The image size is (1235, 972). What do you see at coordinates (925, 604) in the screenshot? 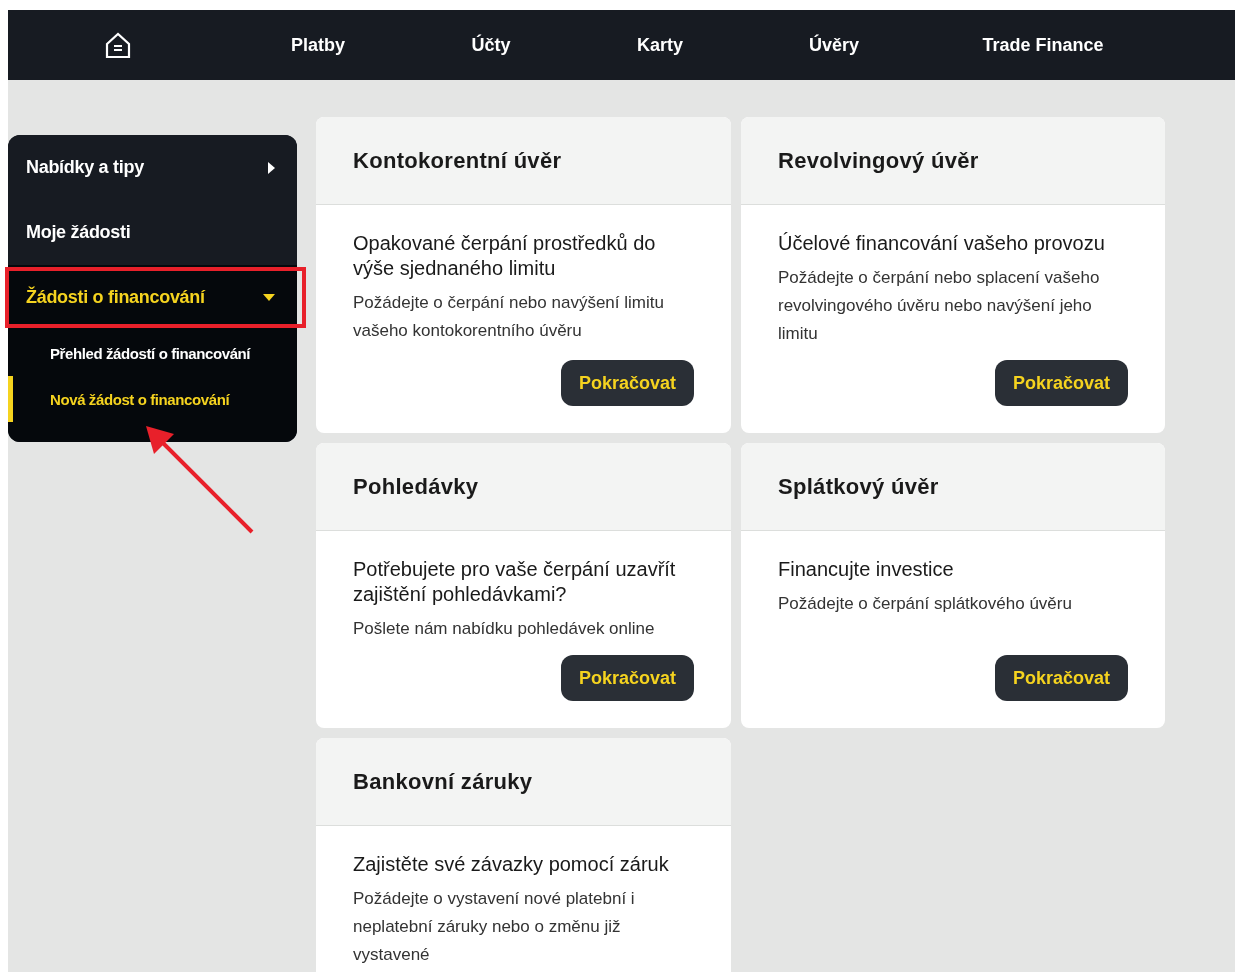
I see `card-description: Požádejte o čerpání splátkového úvěru` at bounding box center [925, 604].